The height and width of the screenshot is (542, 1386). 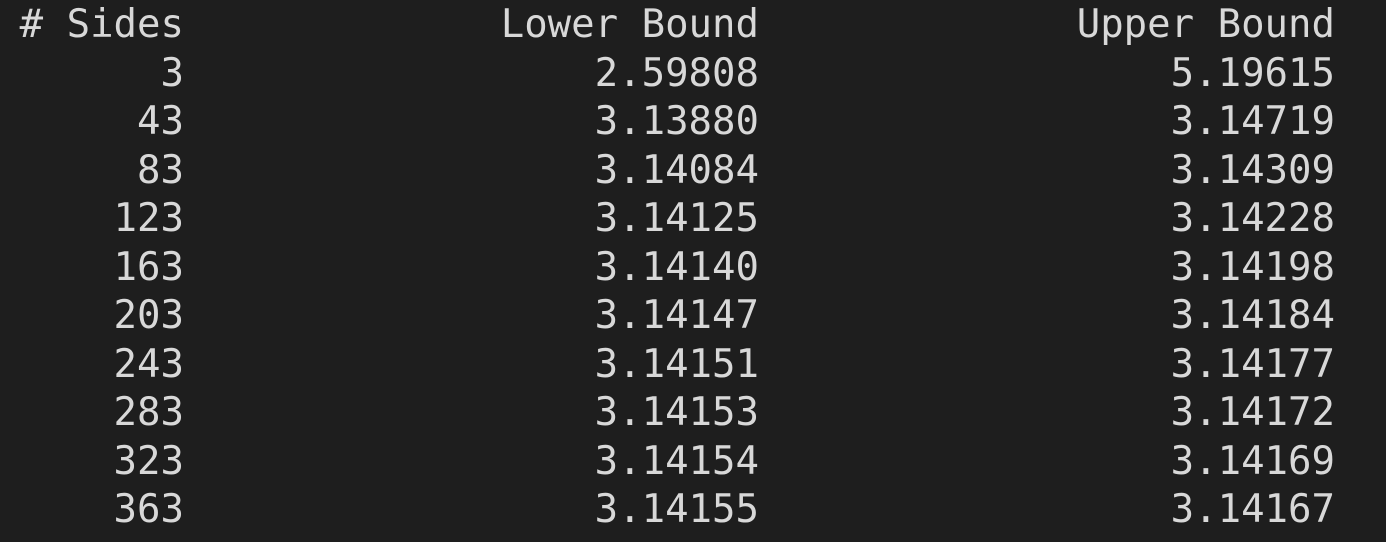 I want to click on table-row: 243 3.14151 3.14177, so click(x=674, y=365).